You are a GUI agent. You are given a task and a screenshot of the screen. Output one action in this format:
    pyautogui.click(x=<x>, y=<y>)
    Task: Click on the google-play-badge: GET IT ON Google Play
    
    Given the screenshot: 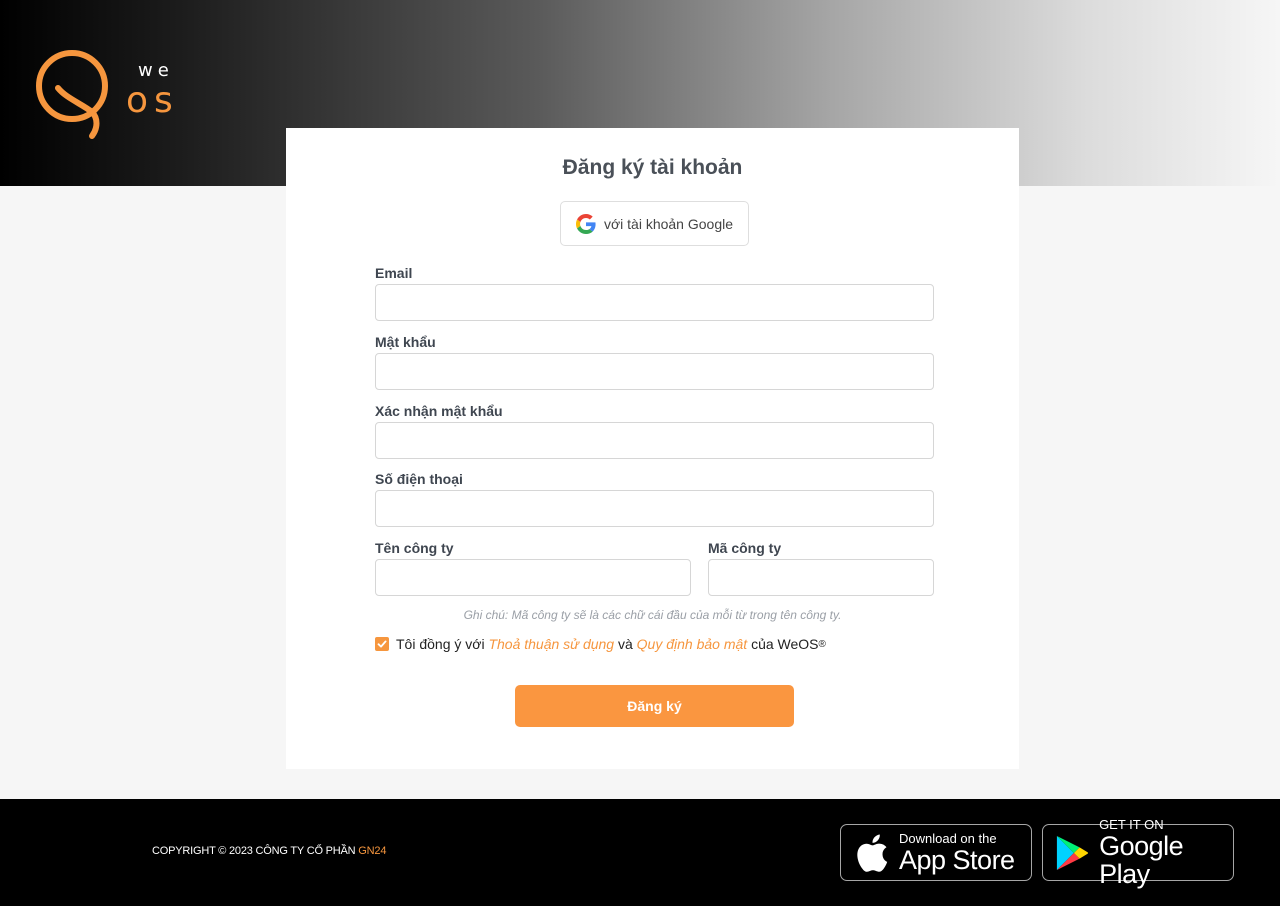 What is the action you would take?
    pyautogui.click(x=1138, y=852)
    